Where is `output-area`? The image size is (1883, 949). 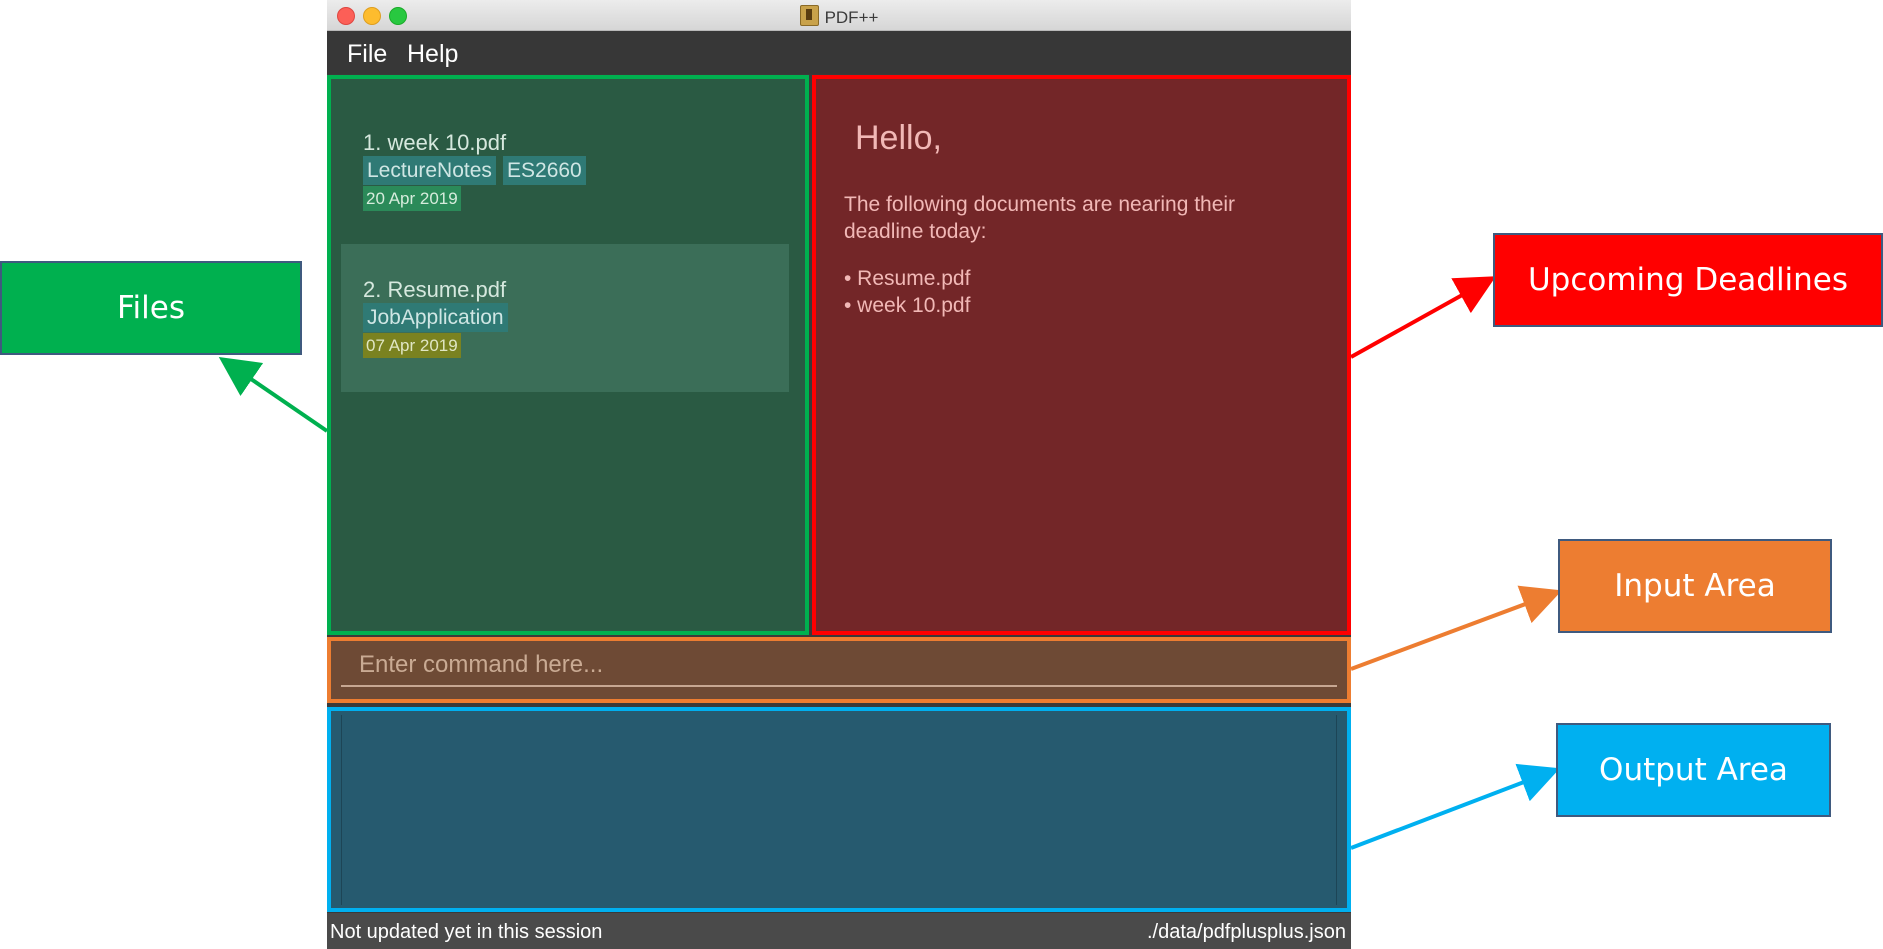 output-area is located at coordinates (839, 809).